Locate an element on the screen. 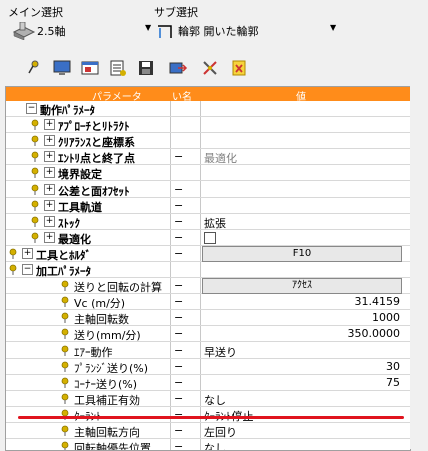  parameter-value: 75 is located at coordinates (393, 382).